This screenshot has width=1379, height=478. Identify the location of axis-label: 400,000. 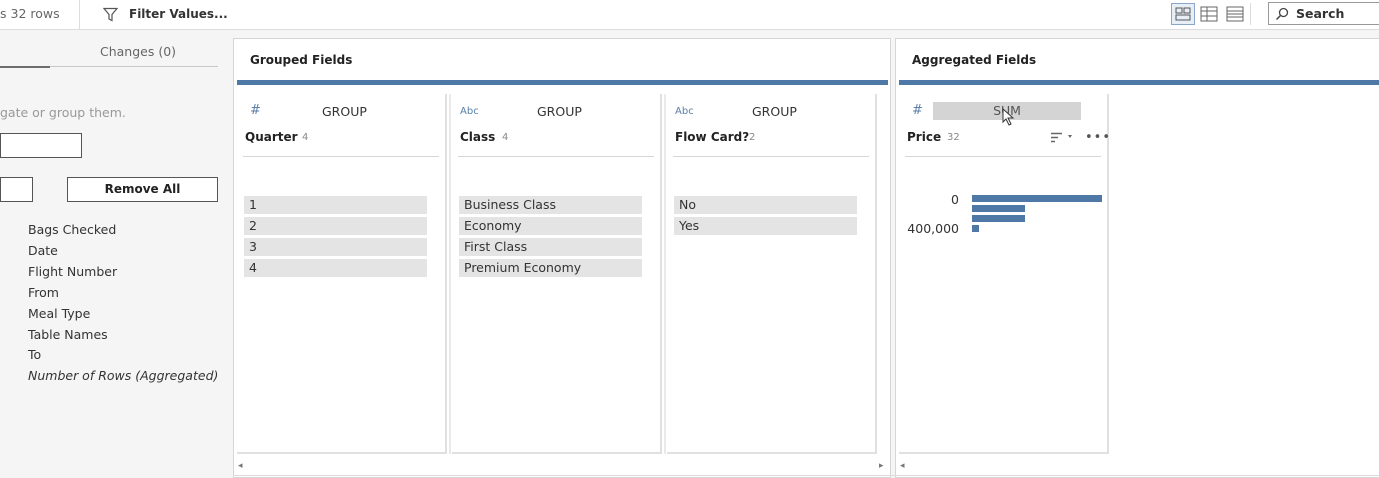
(933, 228).